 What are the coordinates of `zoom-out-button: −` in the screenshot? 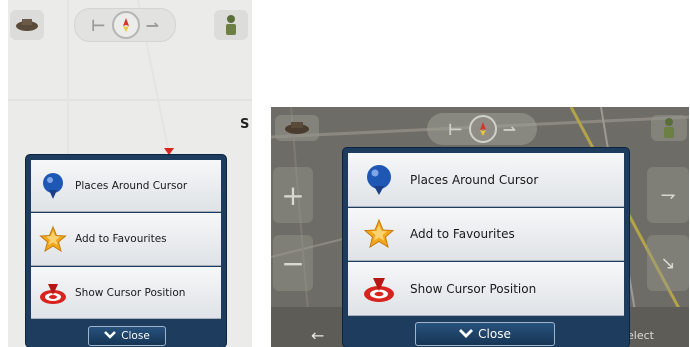 It's located at (293, 263).